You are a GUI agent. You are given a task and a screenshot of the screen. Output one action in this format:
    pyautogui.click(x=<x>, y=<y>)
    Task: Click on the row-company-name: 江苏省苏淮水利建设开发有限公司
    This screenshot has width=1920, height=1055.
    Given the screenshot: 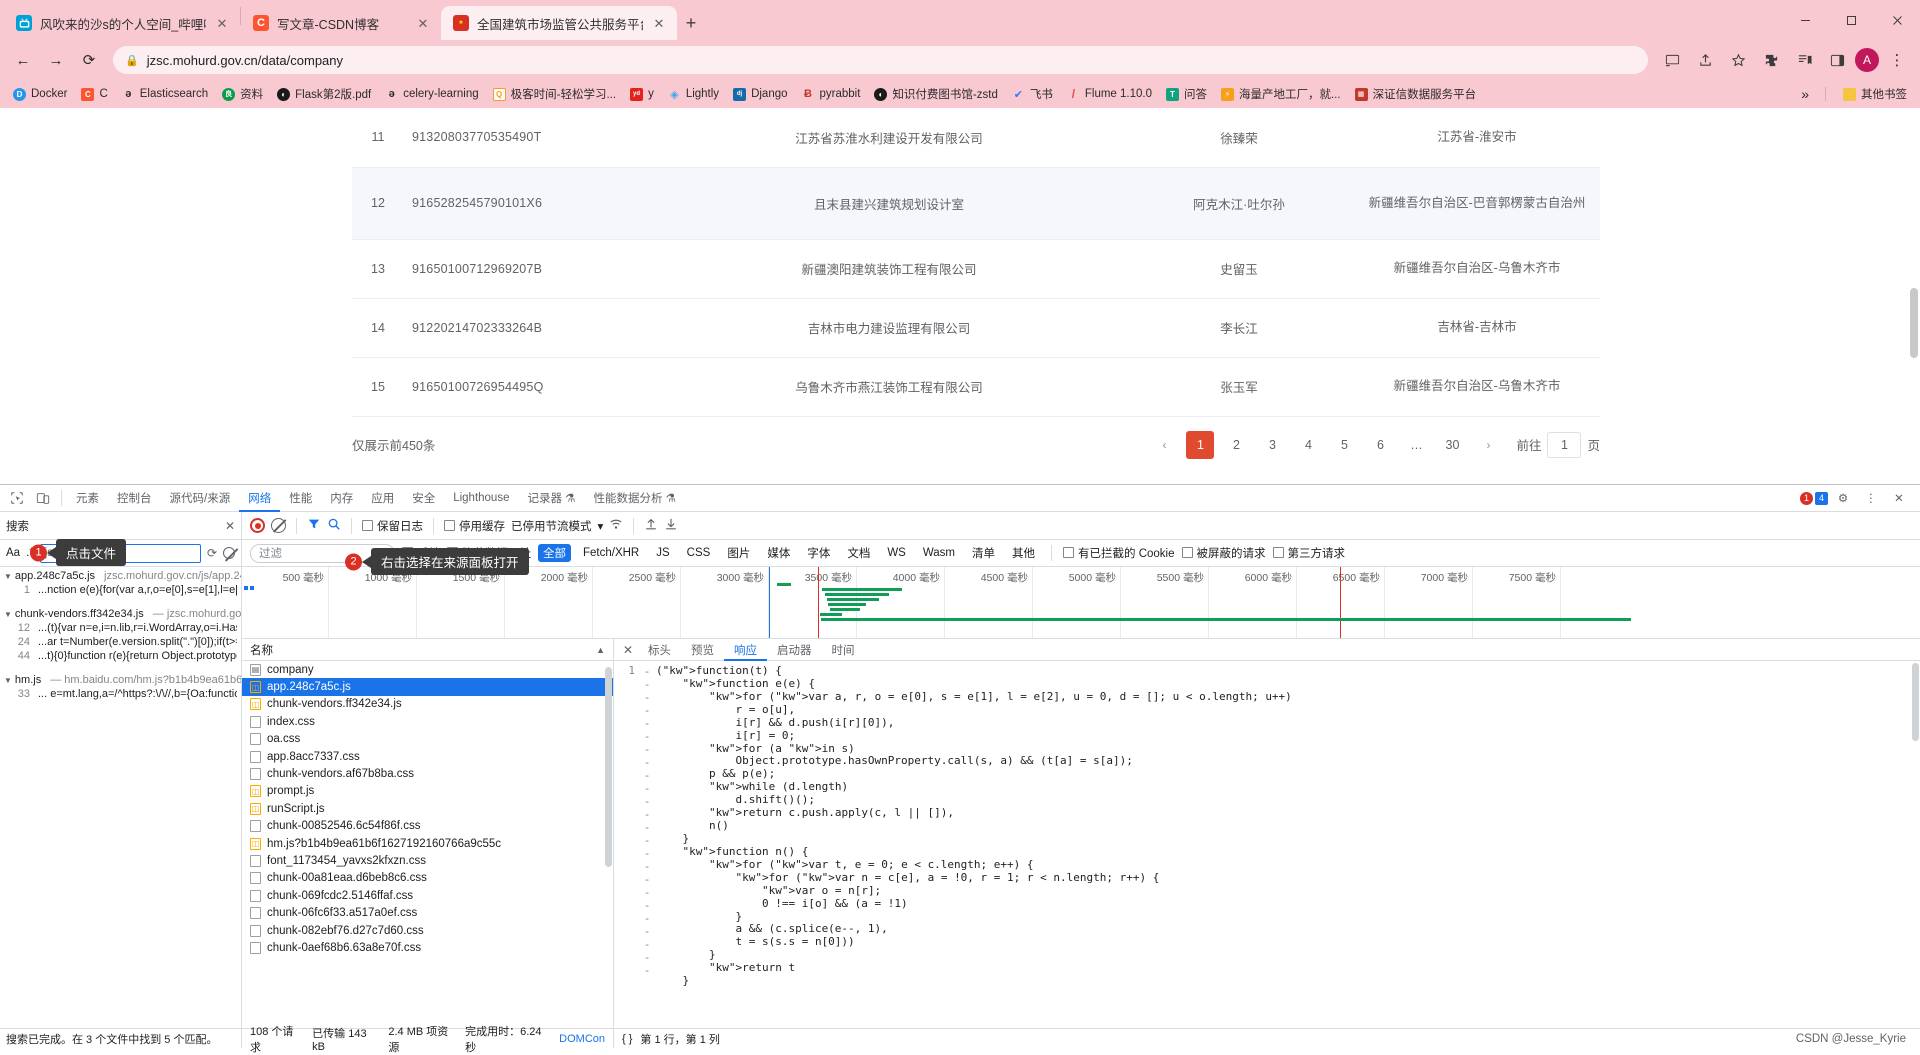 What is the action you would take?
    pyautogui.click(x=889, y=138)
    